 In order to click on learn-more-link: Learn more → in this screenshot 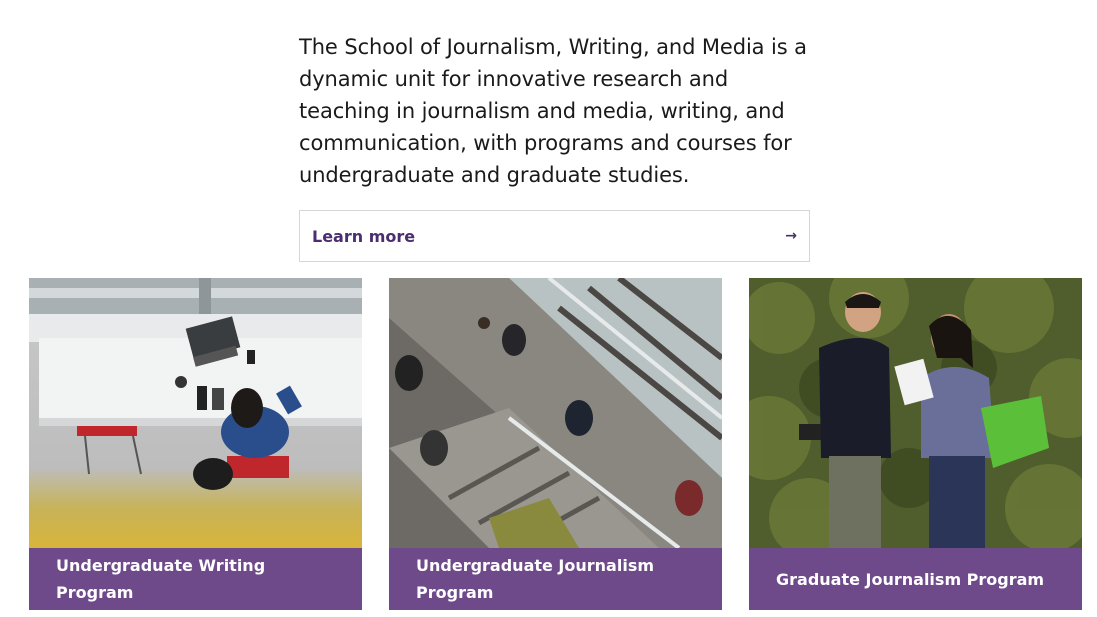, I will do `click(554, 236)`.